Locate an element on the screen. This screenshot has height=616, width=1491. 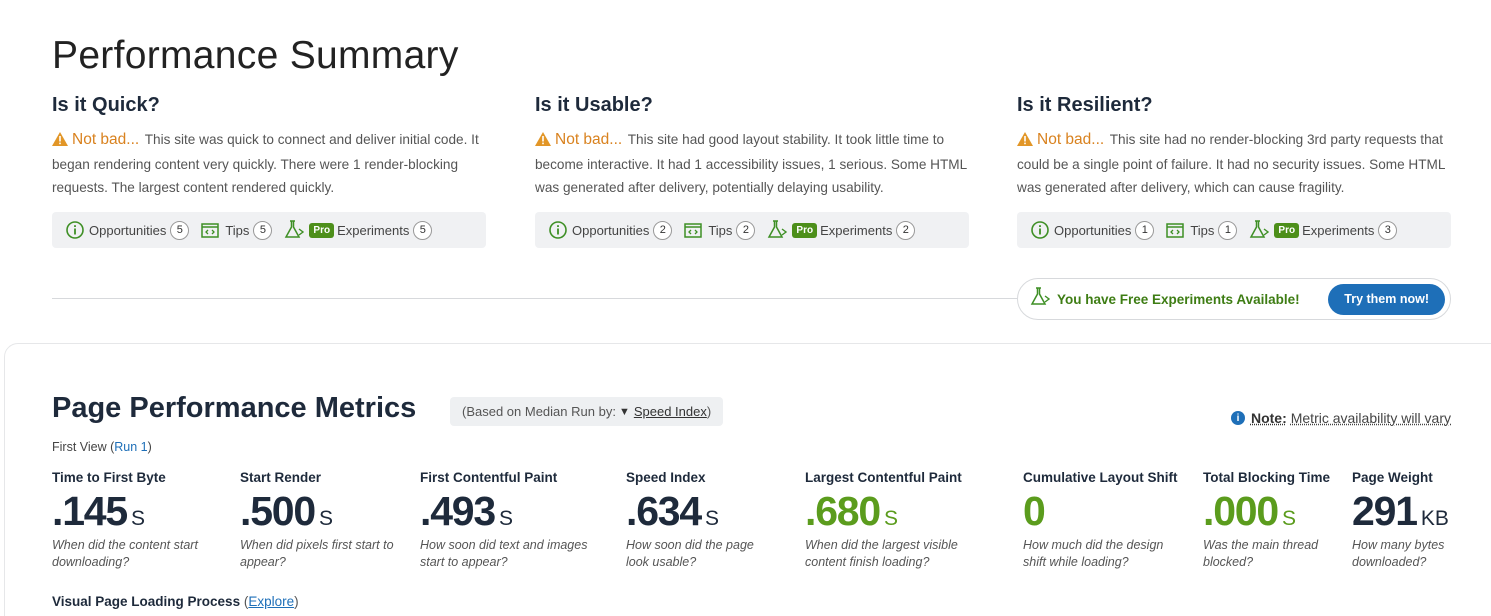
column-heading: Is it Resilient? is located at coordinates (1085, 105).